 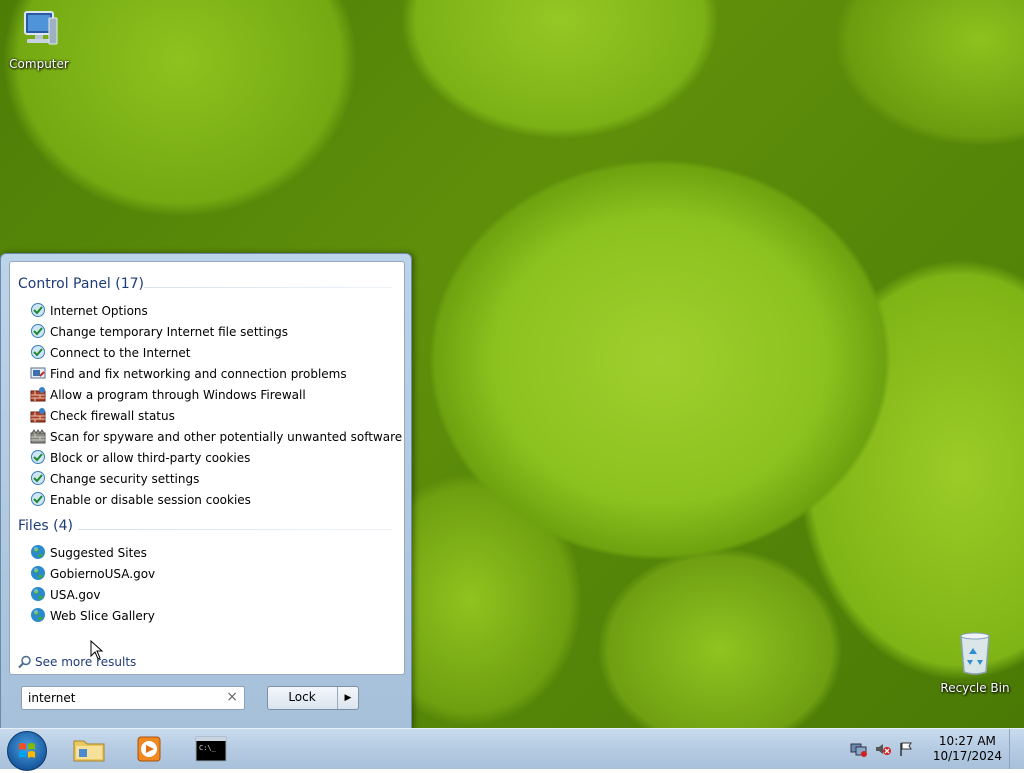 I want to click on cmd-icon: C:\_, so click(x=211, y=749).